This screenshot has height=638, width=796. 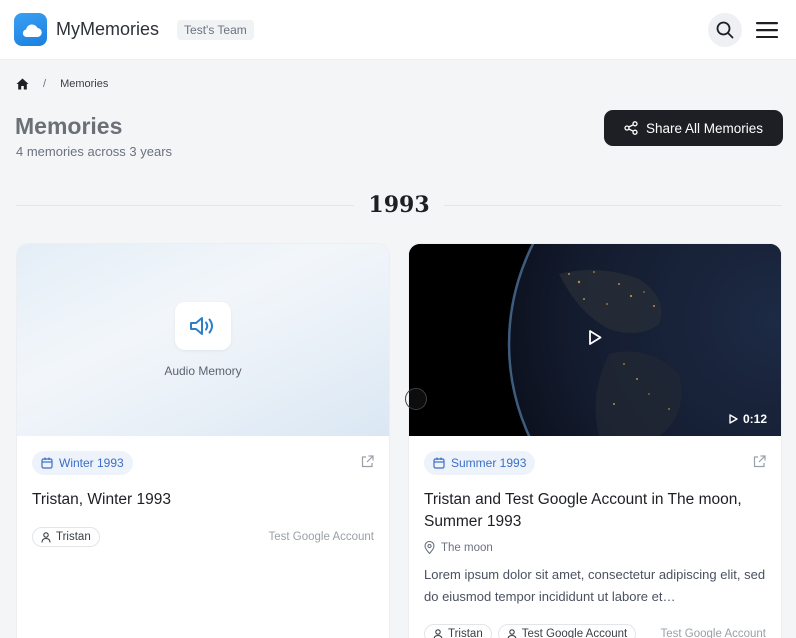 I want to click on date-chip: Summer 1993, so click(x=480, y=463).